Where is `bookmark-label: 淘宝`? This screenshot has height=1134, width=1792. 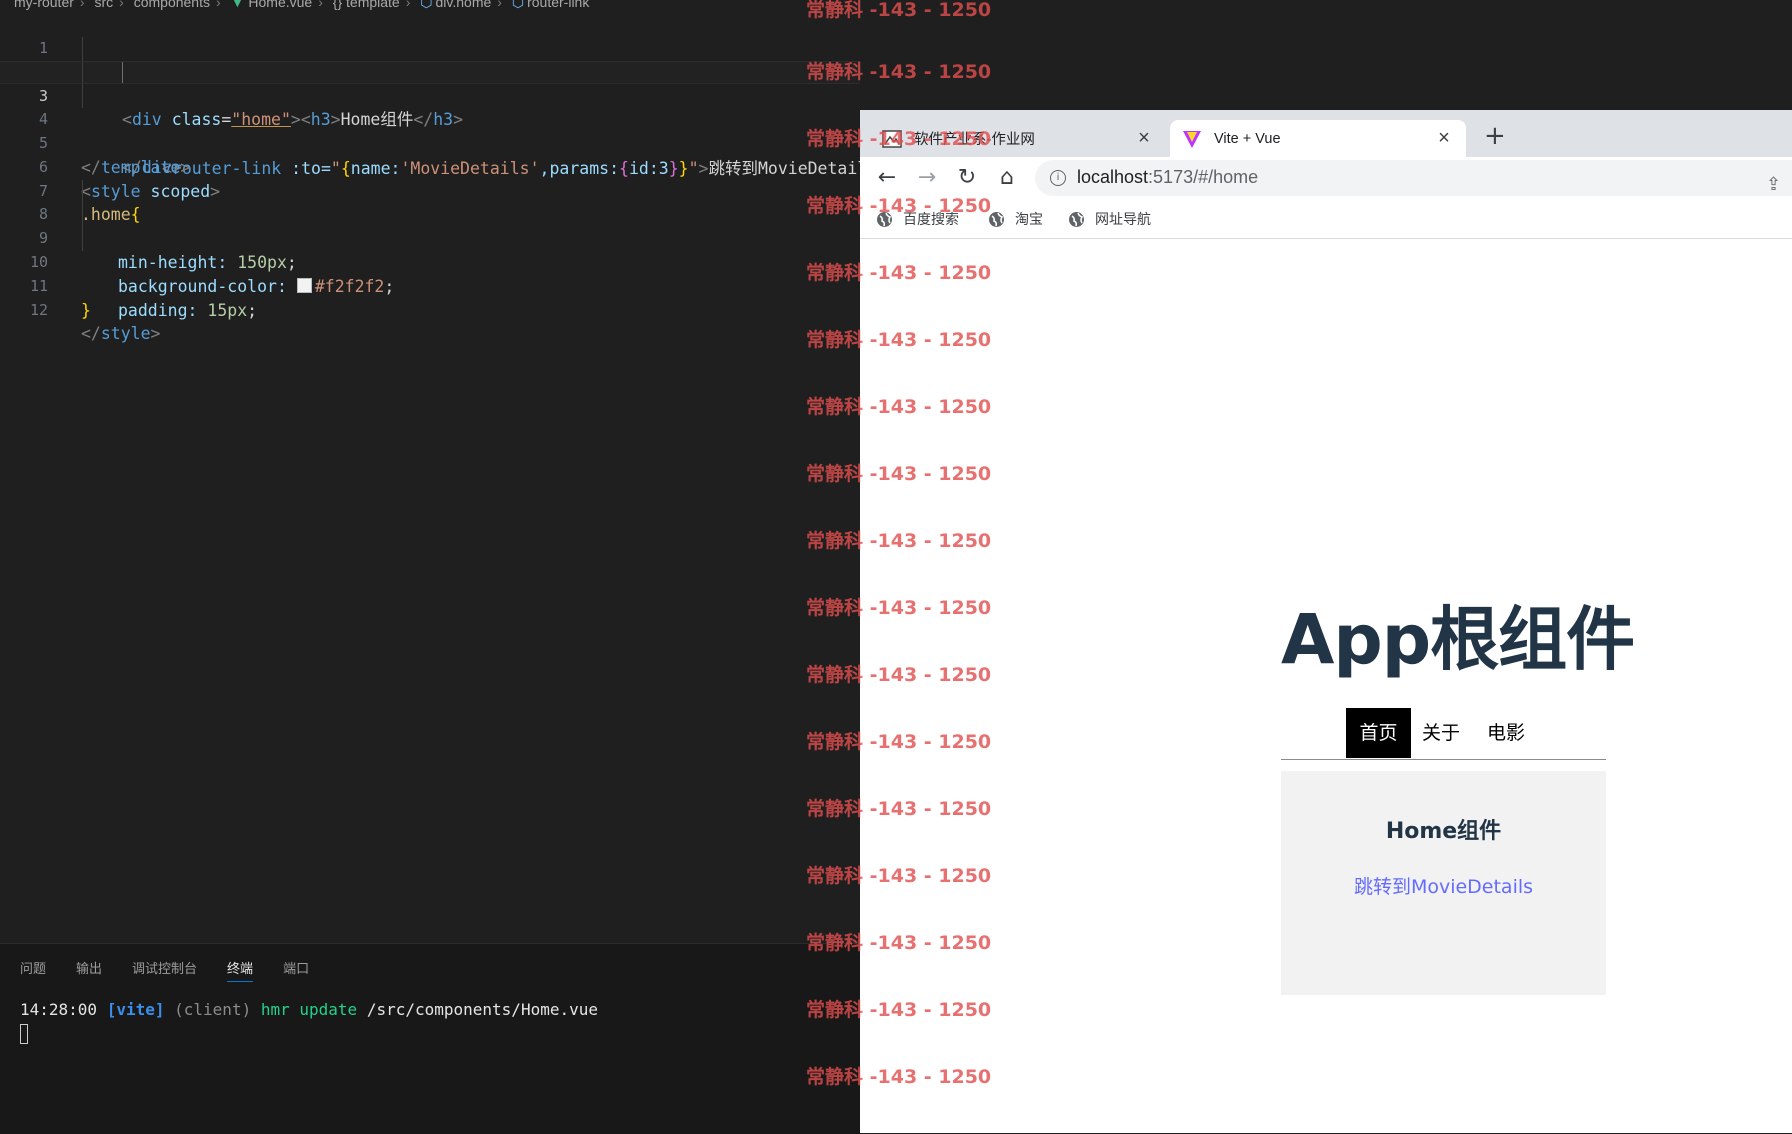
bookmark-label: 淘宝 is located at coordinates (1029, 219).